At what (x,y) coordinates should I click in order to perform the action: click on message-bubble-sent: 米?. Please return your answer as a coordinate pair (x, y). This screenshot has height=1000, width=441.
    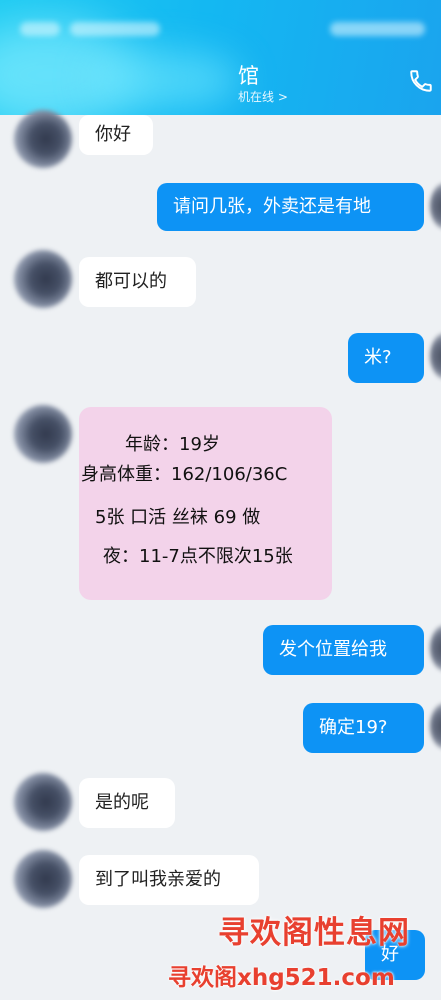
    Looking at the image, I should click on (386, 358).